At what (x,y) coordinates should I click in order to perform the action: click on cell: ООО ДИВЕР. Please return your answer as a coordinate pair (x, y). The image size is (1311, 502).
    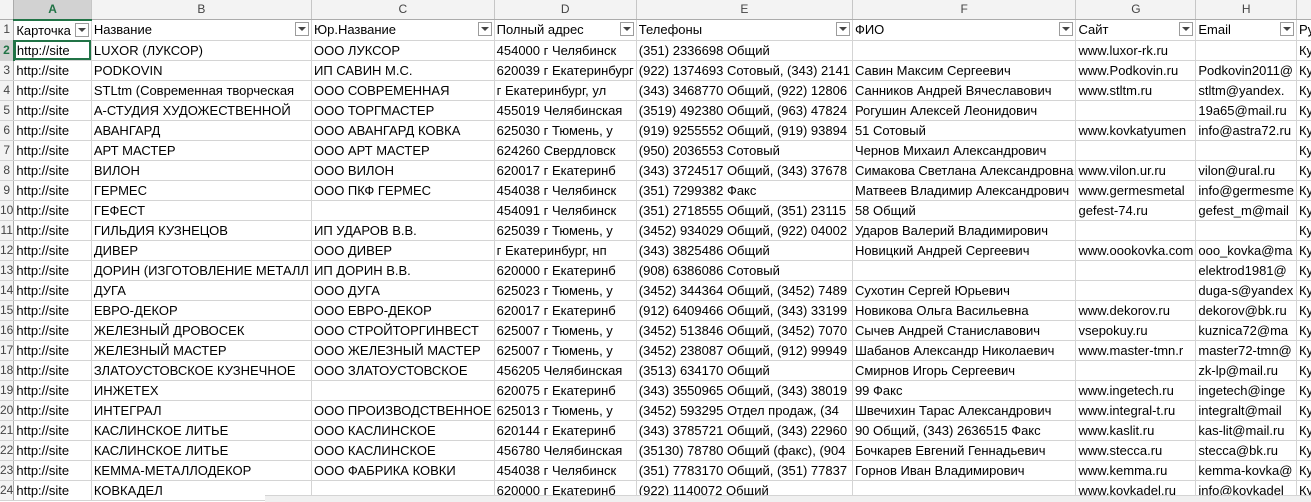
    Looking at the image, I should click on (403, 250).